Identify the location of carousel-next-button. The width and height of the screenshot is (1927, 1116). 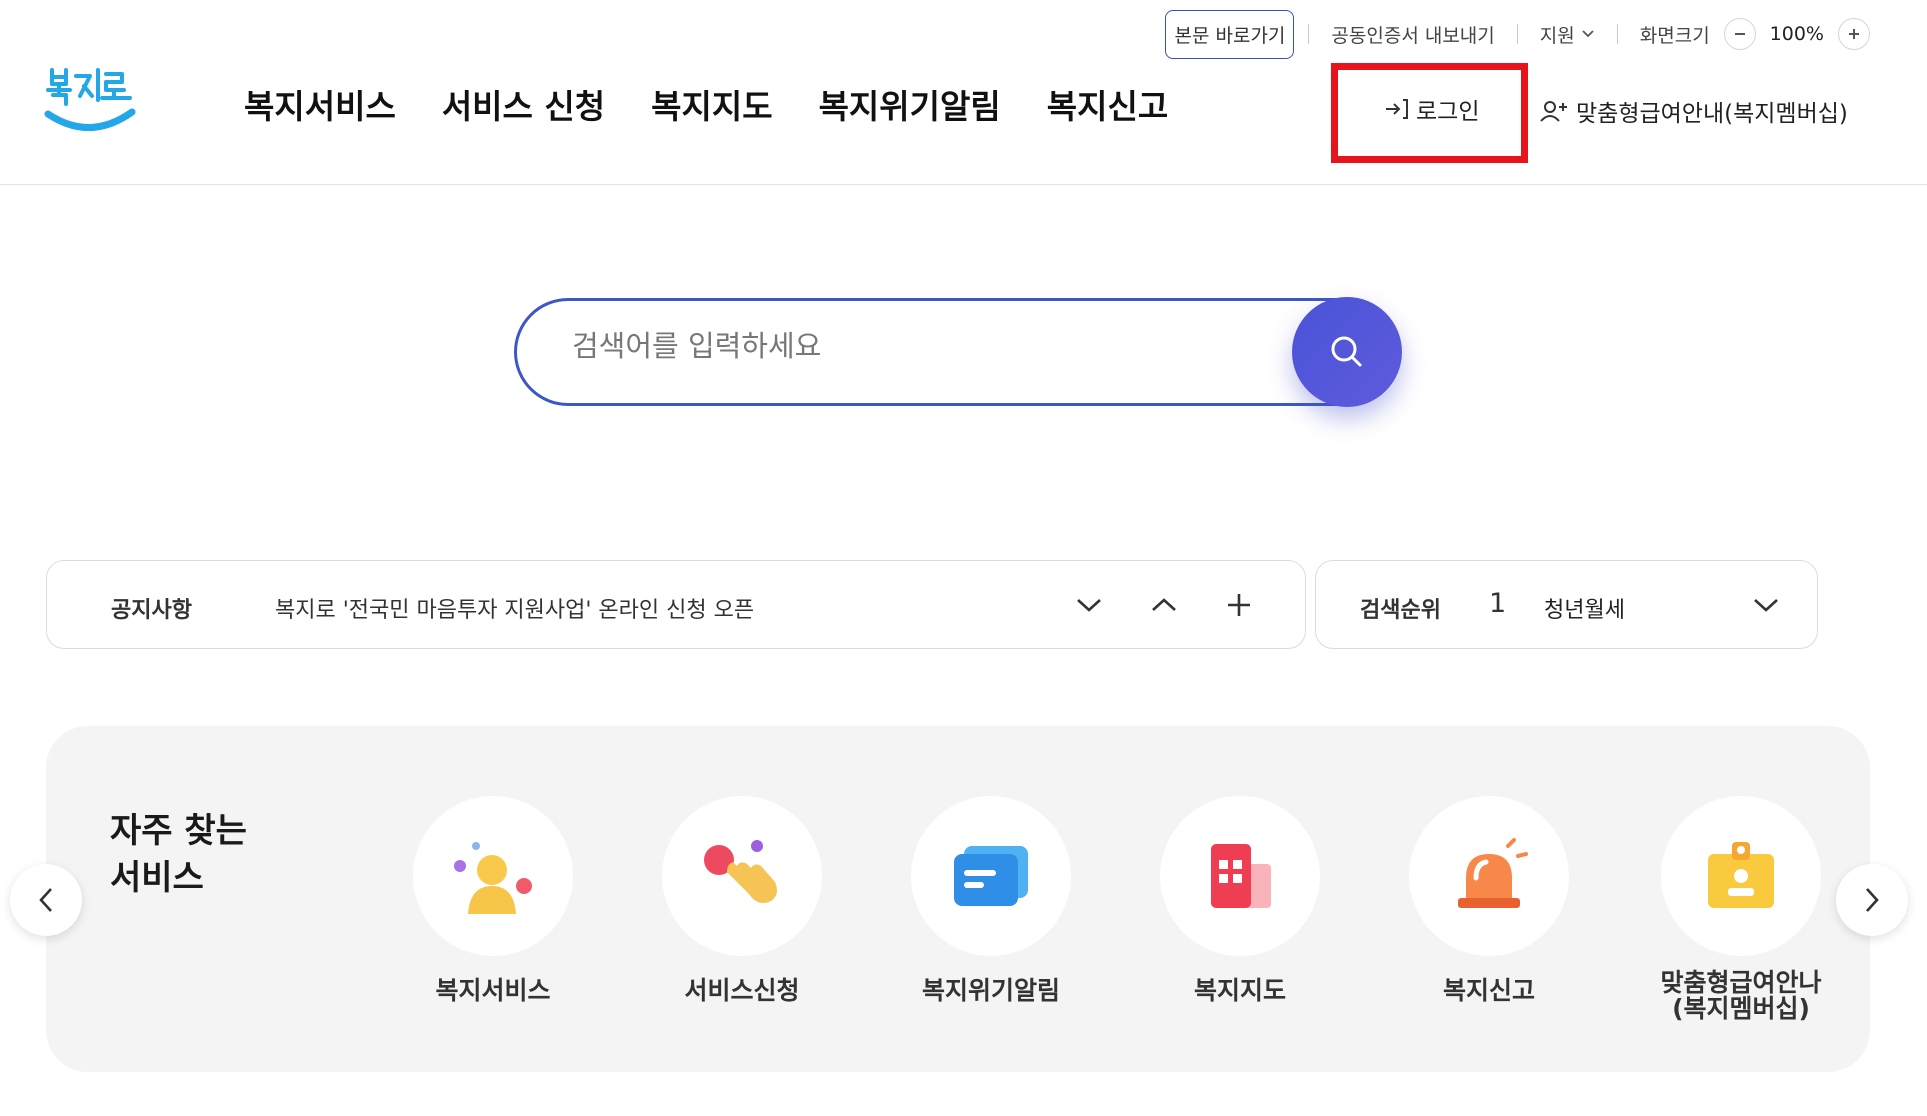
(1872, 900).